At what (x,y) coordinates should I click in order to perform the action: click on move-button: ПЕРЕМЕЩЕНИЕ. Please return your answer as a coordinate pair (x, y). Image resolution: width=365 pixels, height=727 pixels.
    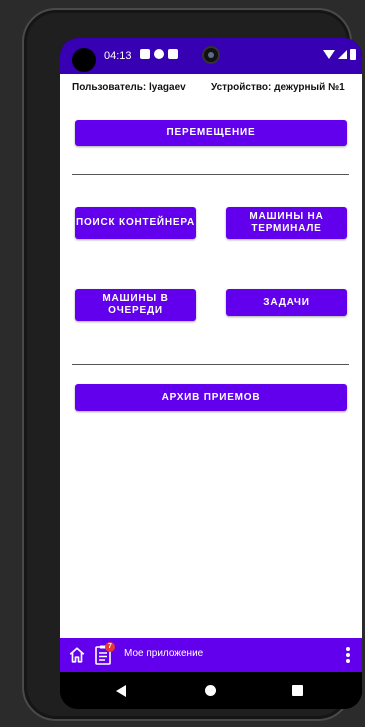
    Looking at the image, I should click on (211, 133).